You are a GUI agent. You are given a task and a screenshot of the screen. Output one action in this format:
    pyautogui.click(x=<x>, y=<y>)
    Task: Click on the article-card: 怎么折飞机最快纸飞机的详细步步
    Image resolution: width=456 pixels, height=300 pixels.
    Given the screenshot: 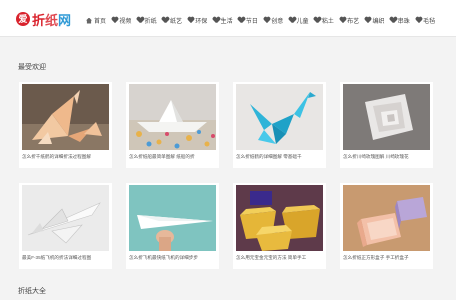 What is the action you would take?
    pyautogui.click(x=172, y=226)
    